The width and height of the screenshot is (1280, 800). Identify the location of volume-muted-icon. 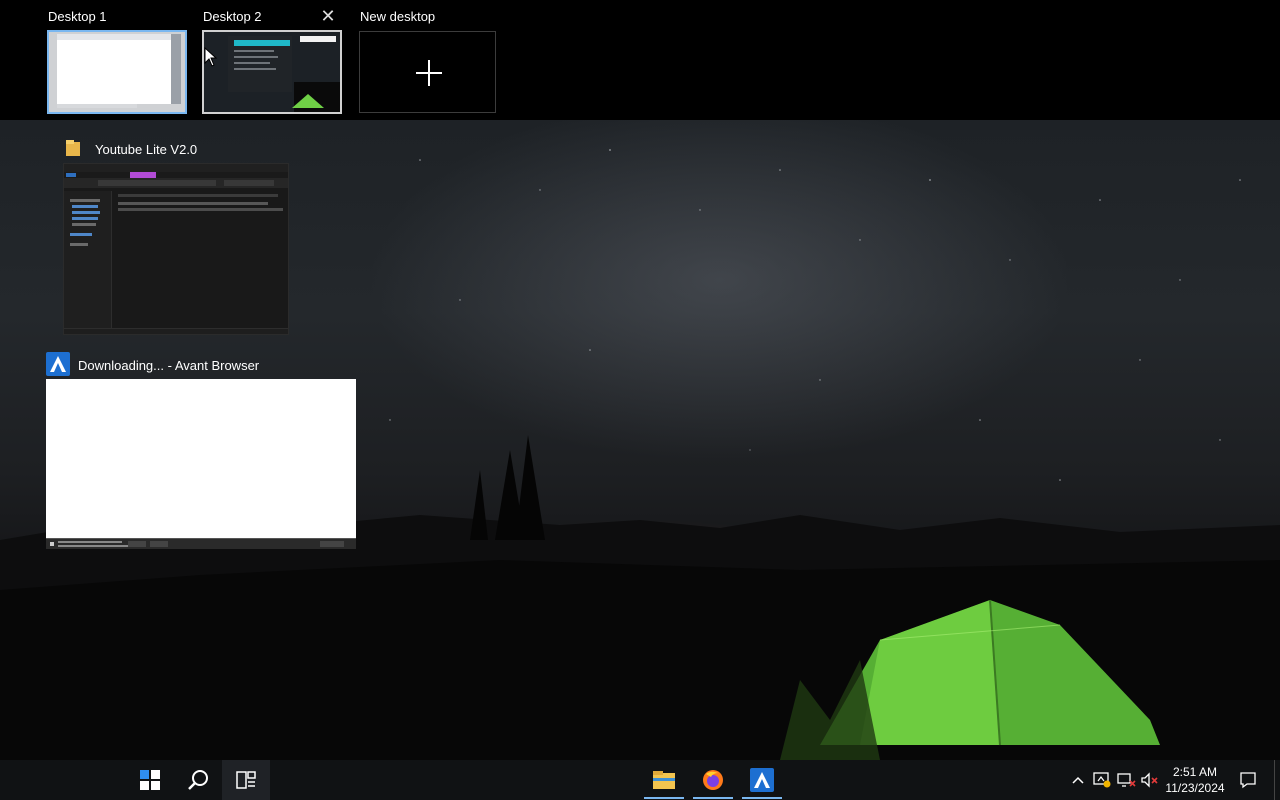
(1150, 780).